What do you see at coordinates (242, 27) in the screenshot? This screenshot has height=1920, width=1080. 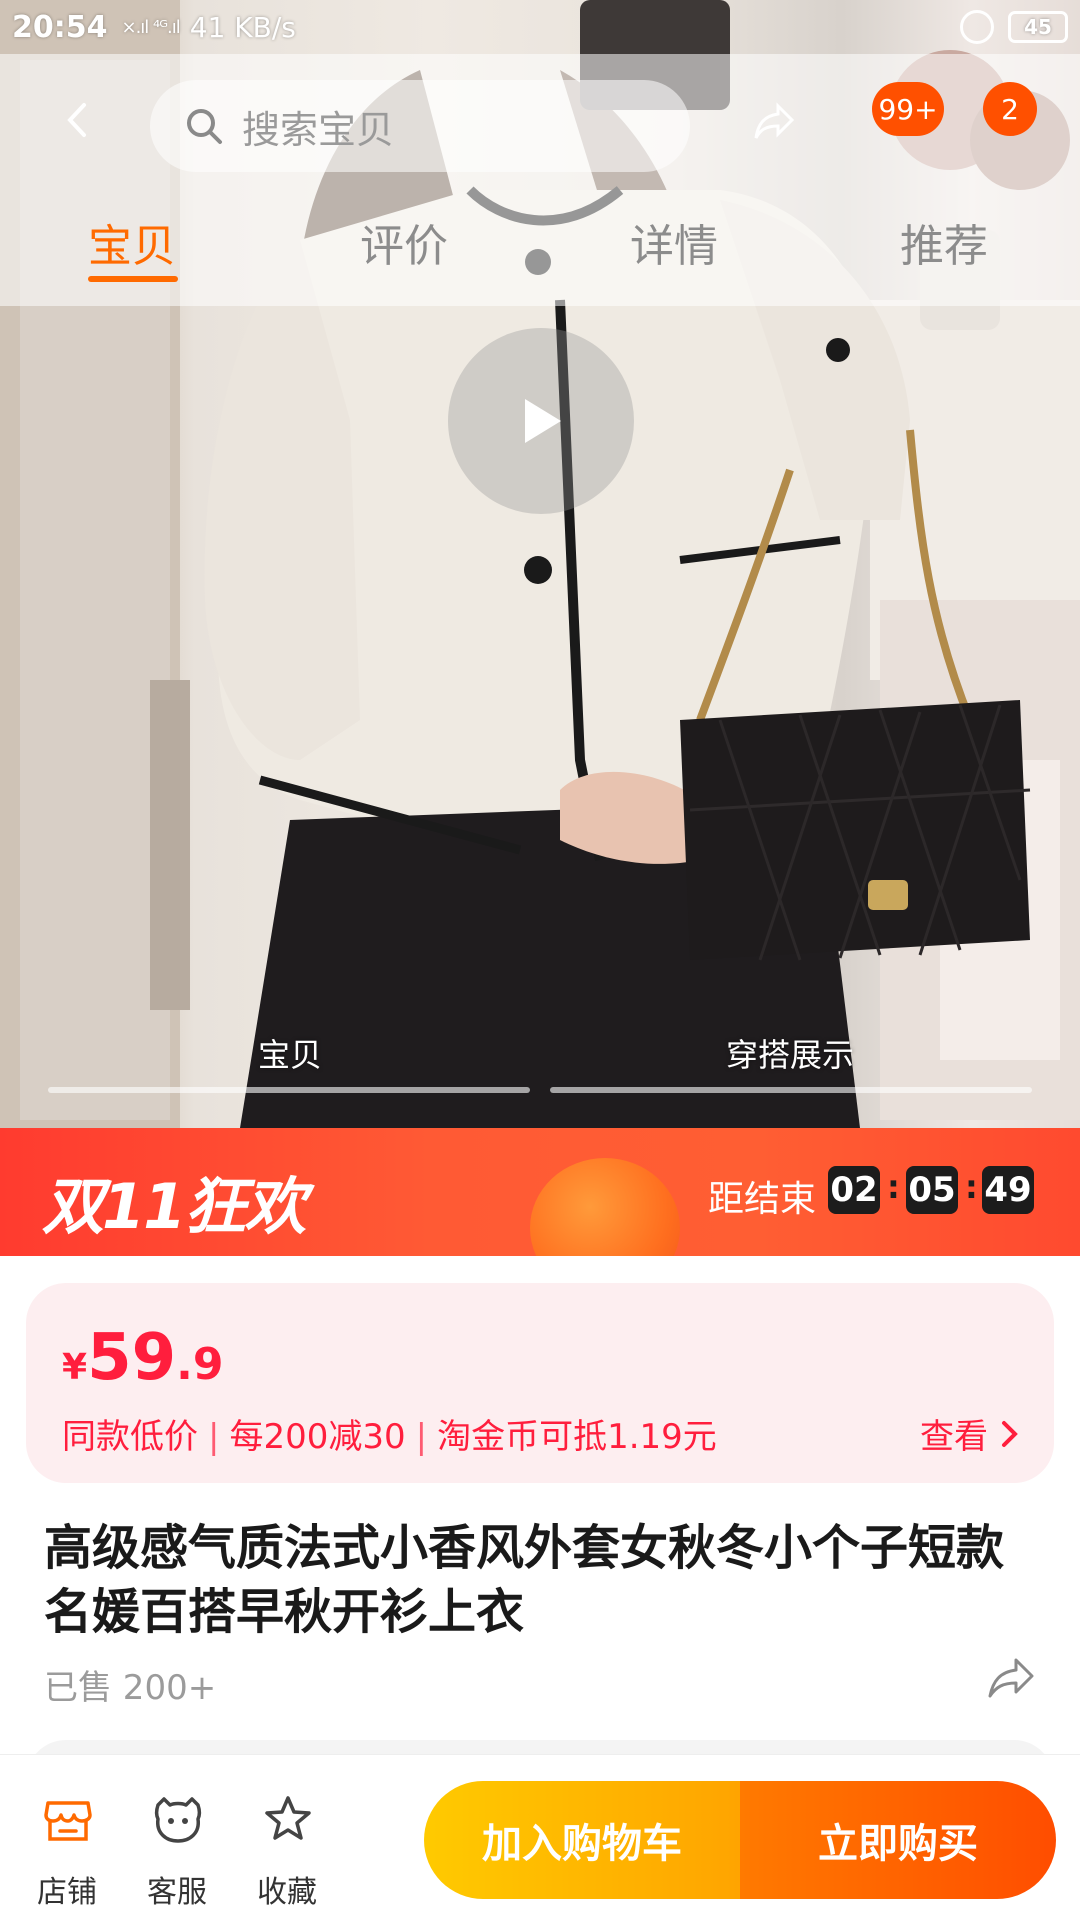 I see `network-speed: 41 KB/s` at bounding box center [242, 27].